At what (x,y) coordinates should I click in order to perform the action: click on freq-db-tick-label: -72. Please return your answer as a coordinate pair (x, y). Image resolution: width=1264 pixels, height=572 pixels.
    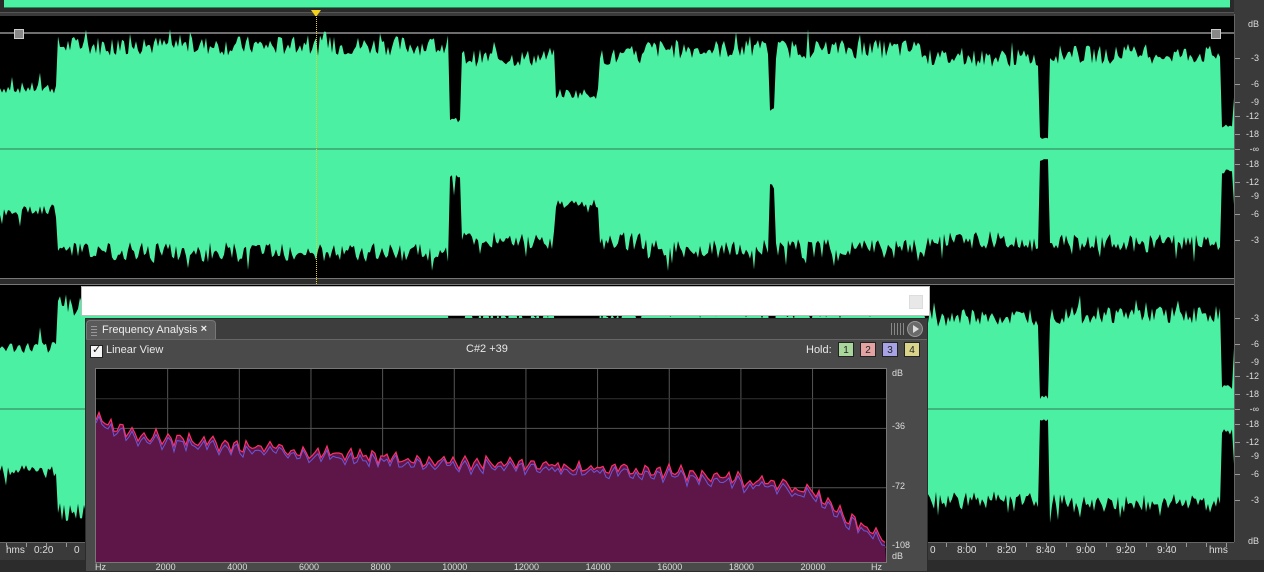
    Looking at the image, I should click on (899, 485).